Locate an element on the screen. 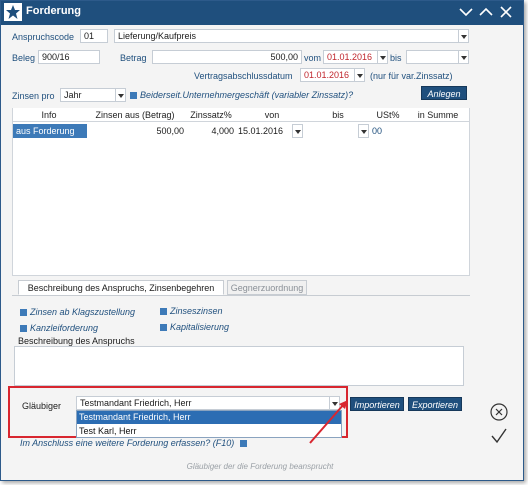 The height and width of the screenshot is (485, 528). column-header-von: von is located at coordinates (272, 115).